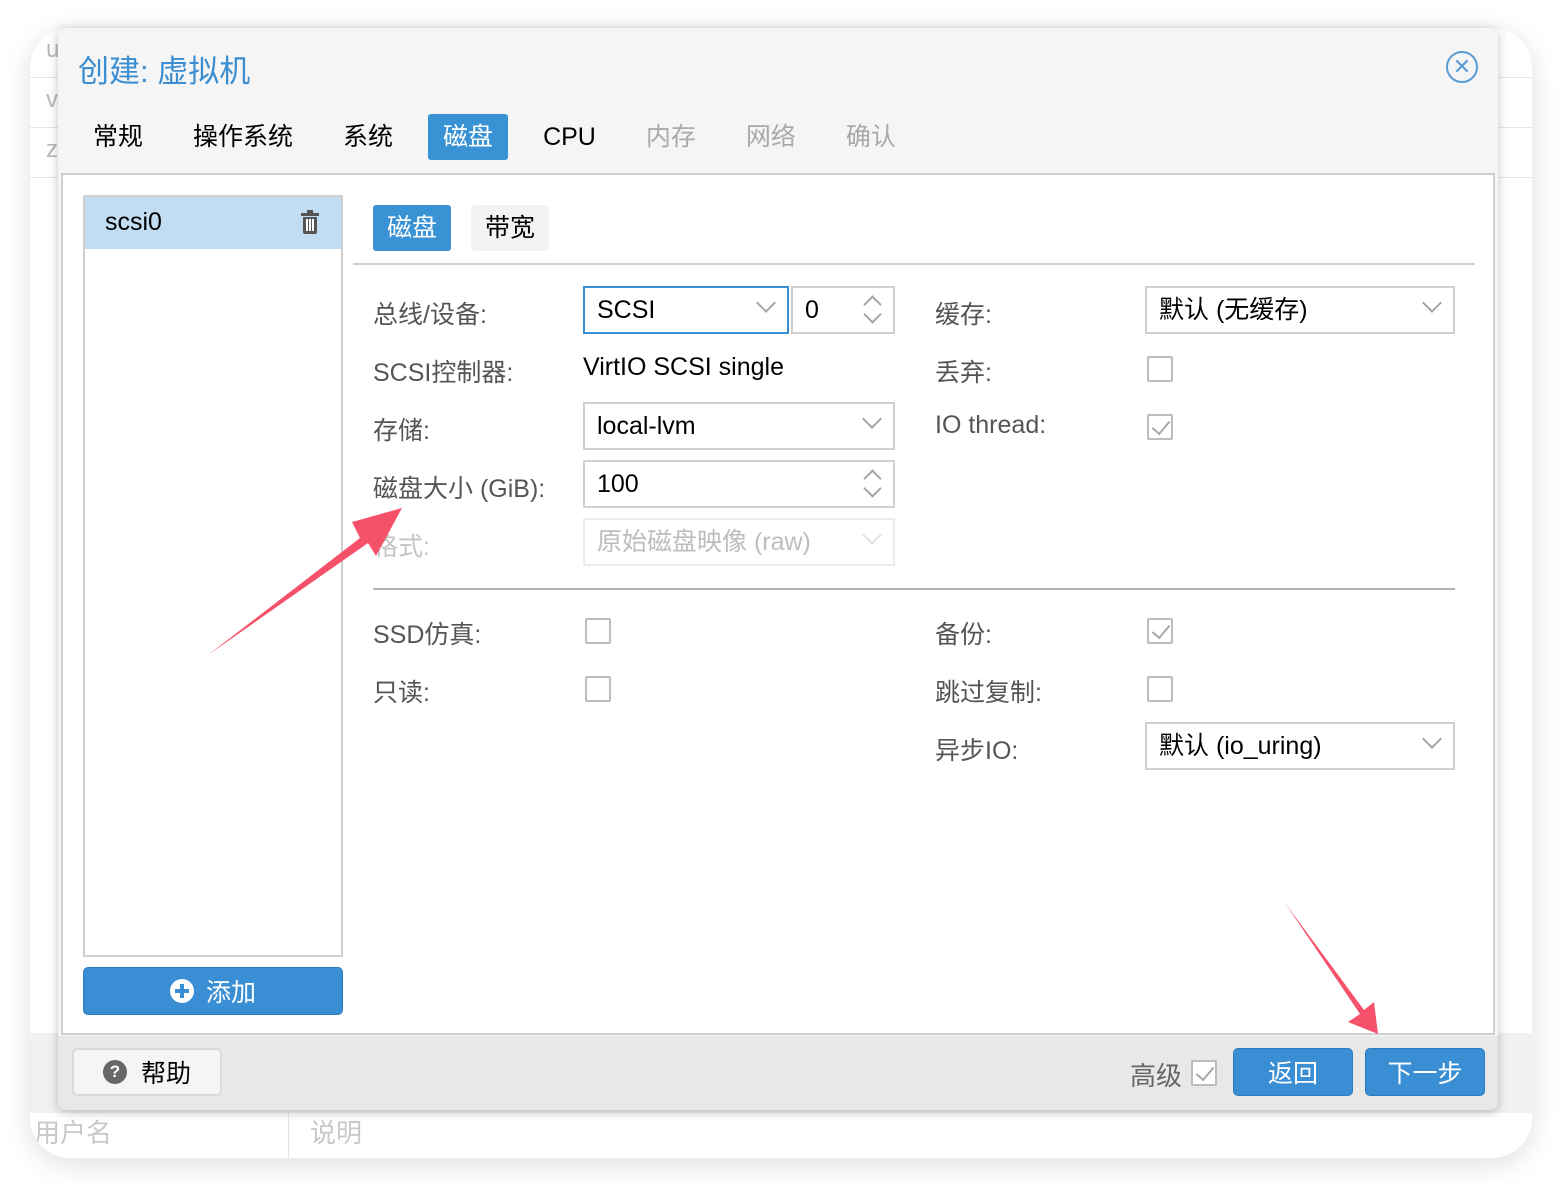  I want to click on close-button: ✕, so click(1462, 67).